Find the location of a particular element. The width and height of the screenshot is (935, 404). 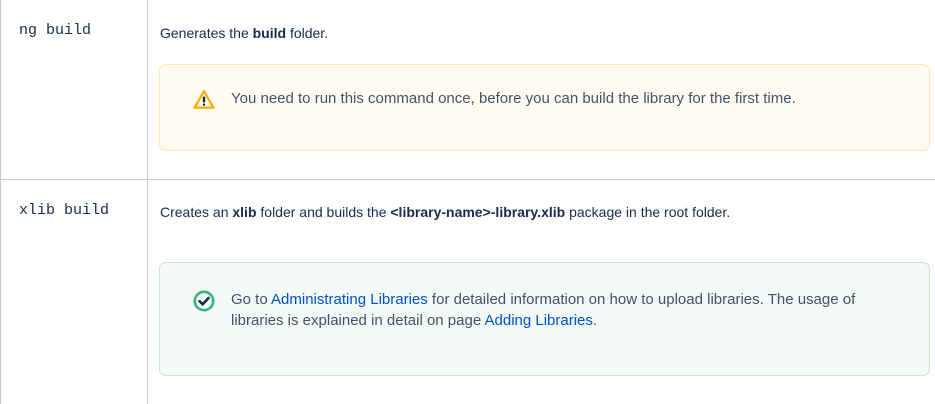

panel-text: Go to is located at coordinates (251, 299).